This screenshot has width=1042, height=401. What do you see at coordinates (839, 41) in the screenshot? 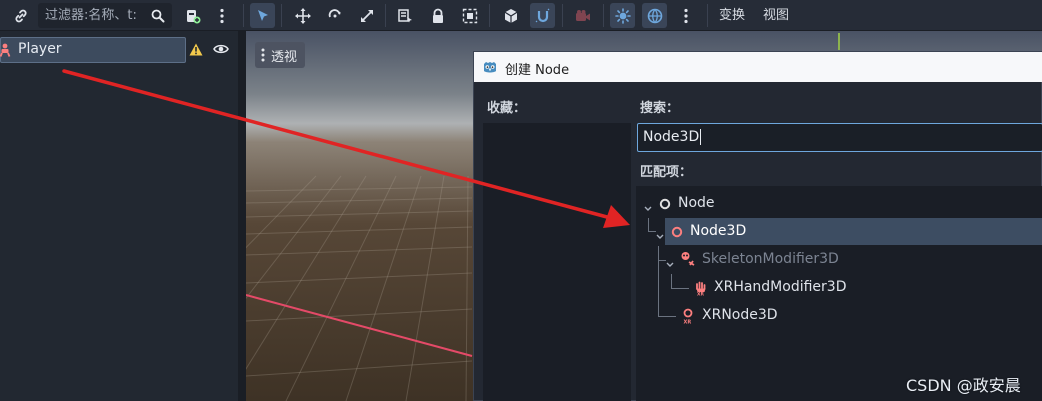
I see `y-axis-marker` at bounding box center [839, 41].